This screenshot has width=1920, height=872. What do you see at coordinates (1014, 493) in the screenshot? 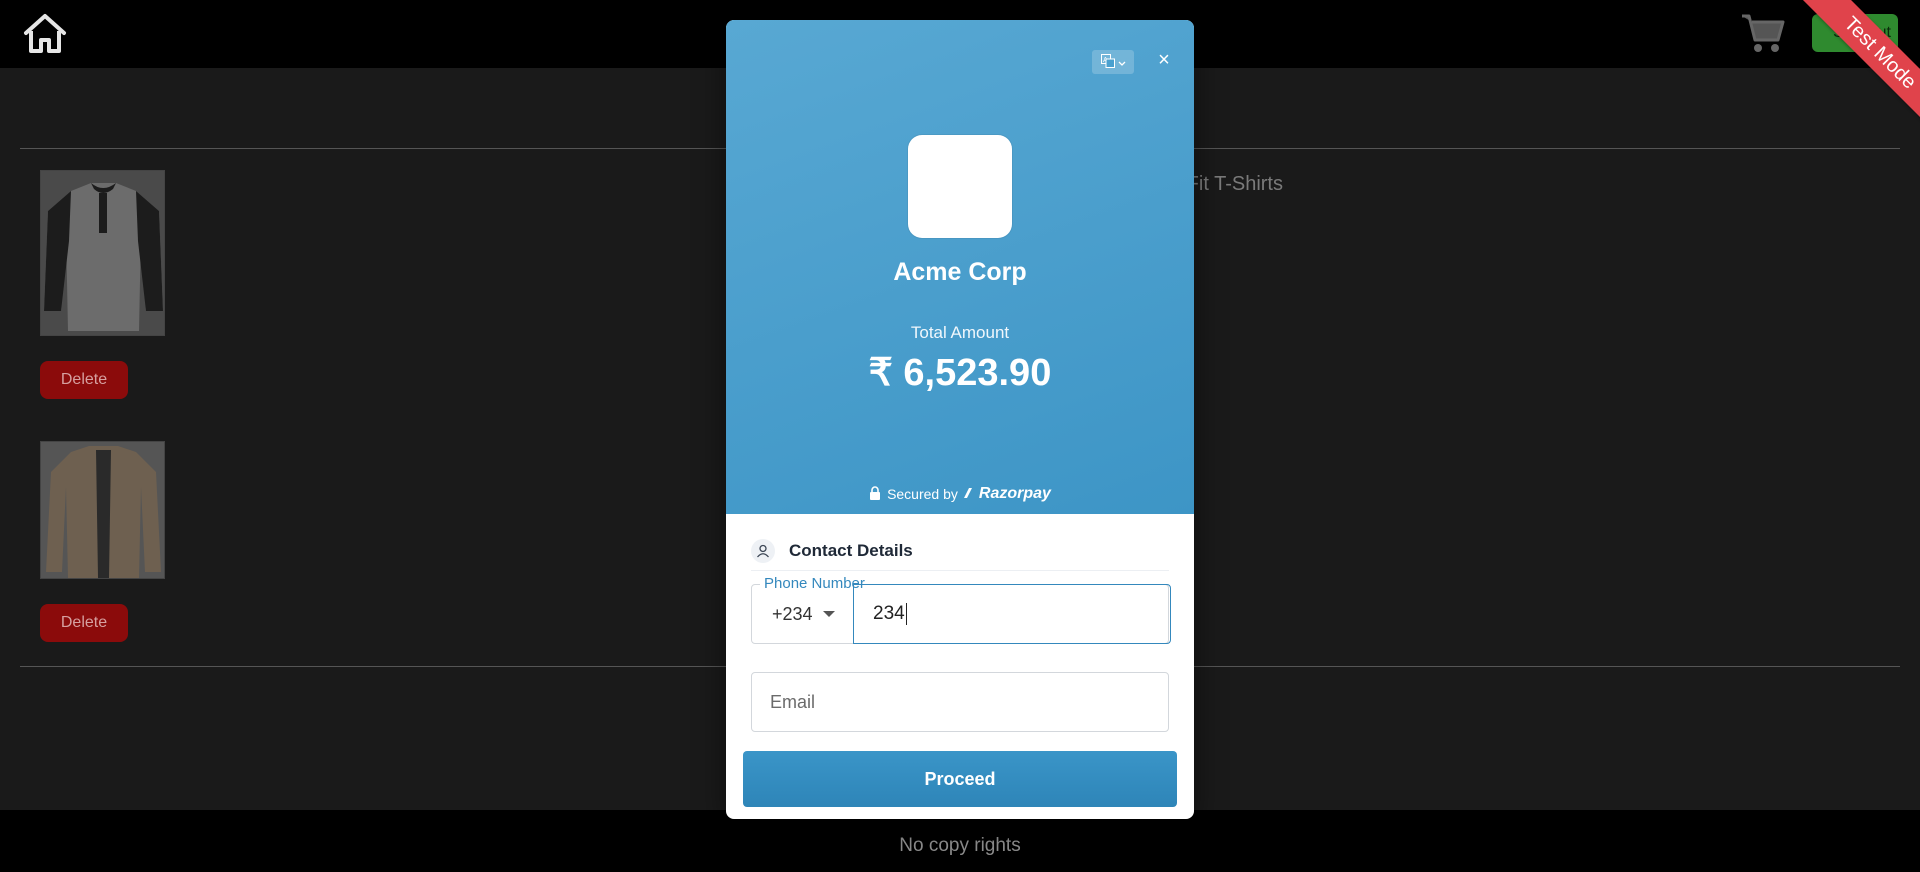
I see `brand-name: Razorpay` at bounding box center [1014, 493].